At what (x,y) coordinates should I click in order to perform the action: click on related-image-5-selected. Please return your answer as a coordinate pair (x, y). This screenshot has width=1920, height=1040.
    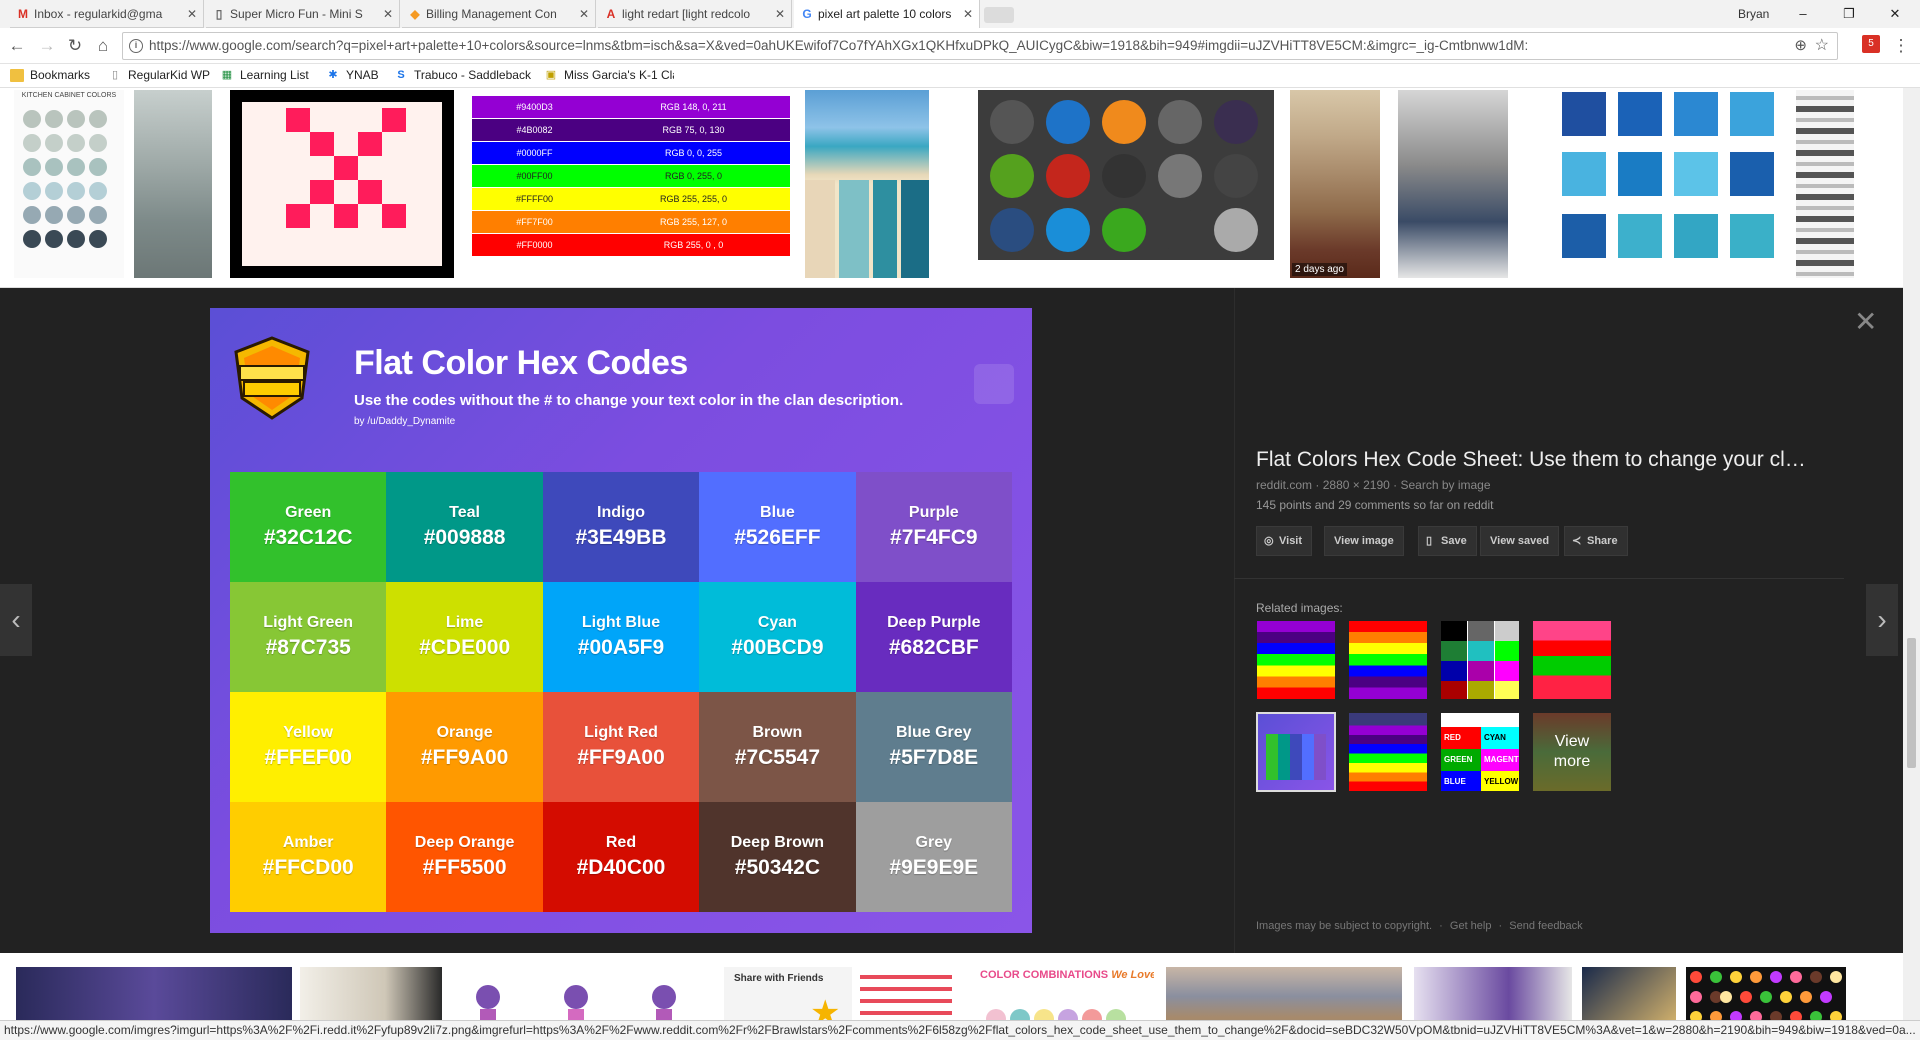
    Looking at the image, I should click on (1296, 752).